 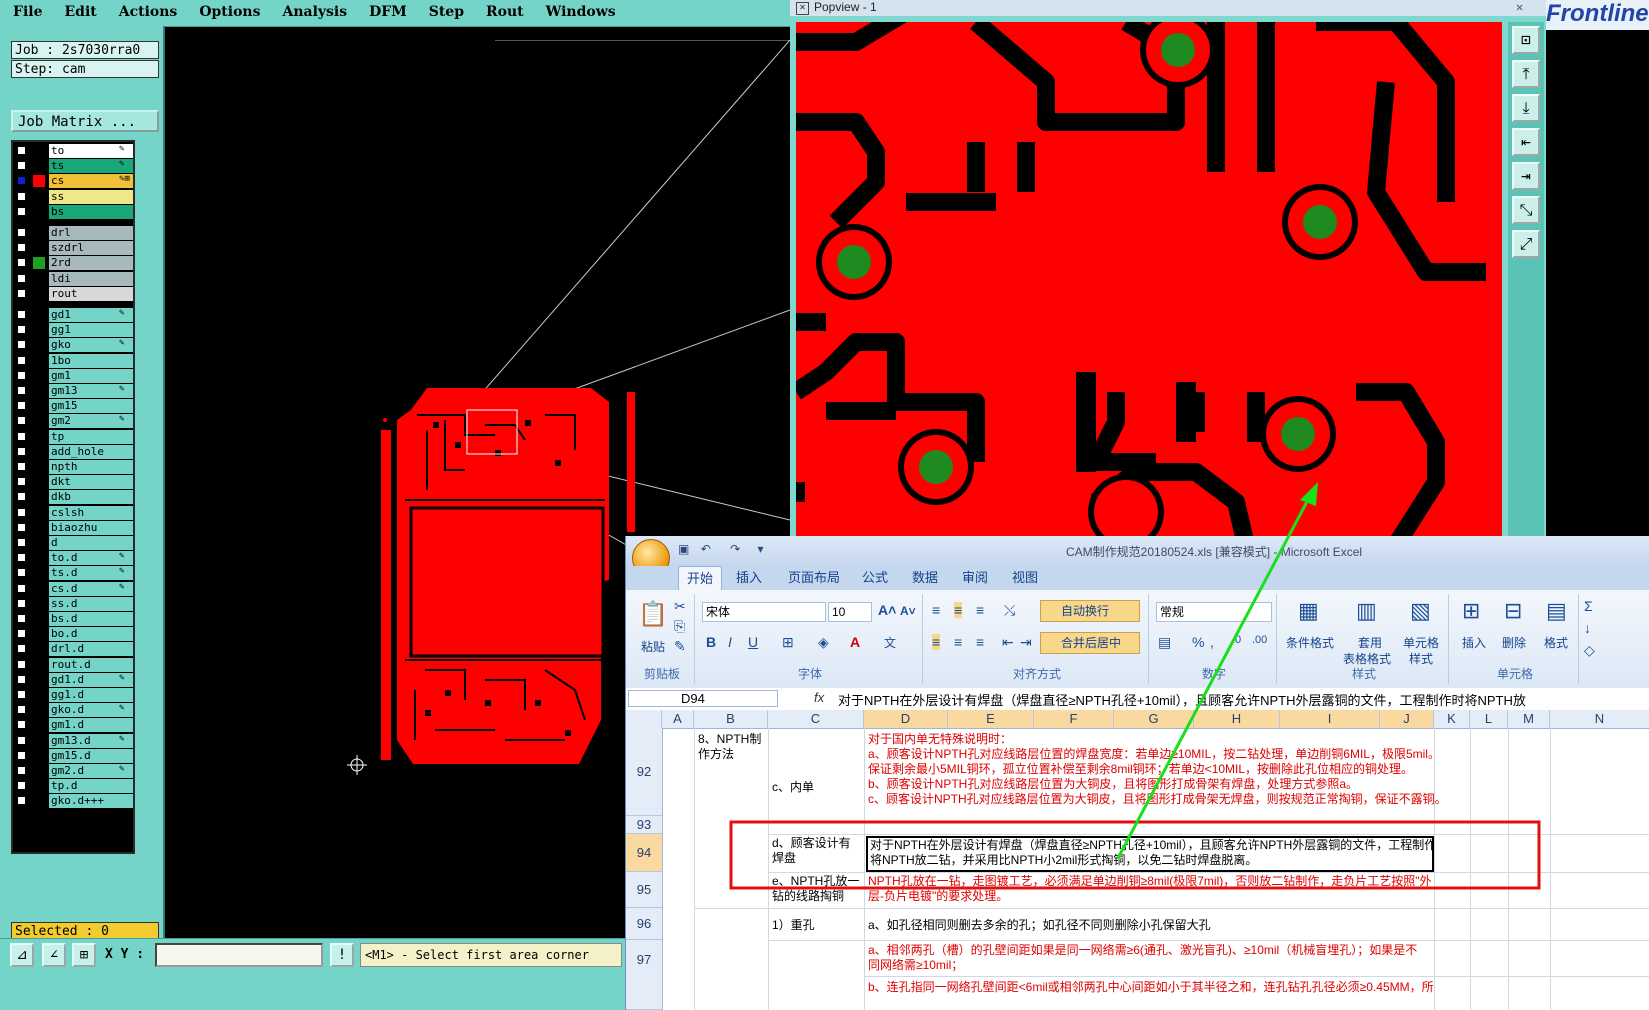 What do you see at coordinates (73, 786) in the screenshot?
I see `layer-row-tp-d: tp.d` at bounding box center [73, 786].